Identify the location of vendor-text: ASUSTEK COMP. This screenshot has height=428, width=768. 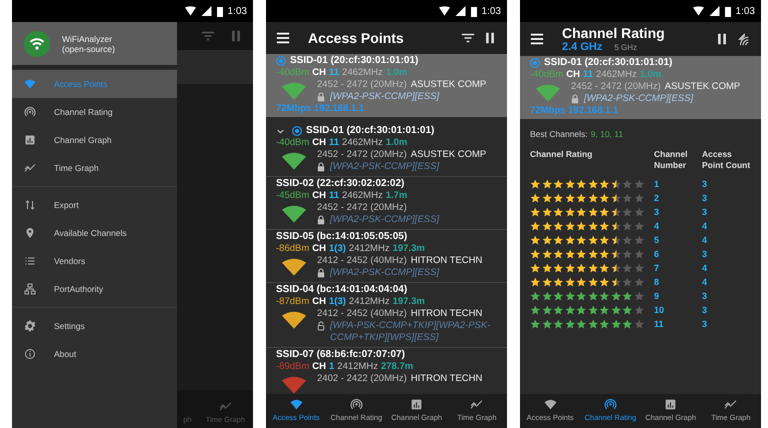
(448, 85).